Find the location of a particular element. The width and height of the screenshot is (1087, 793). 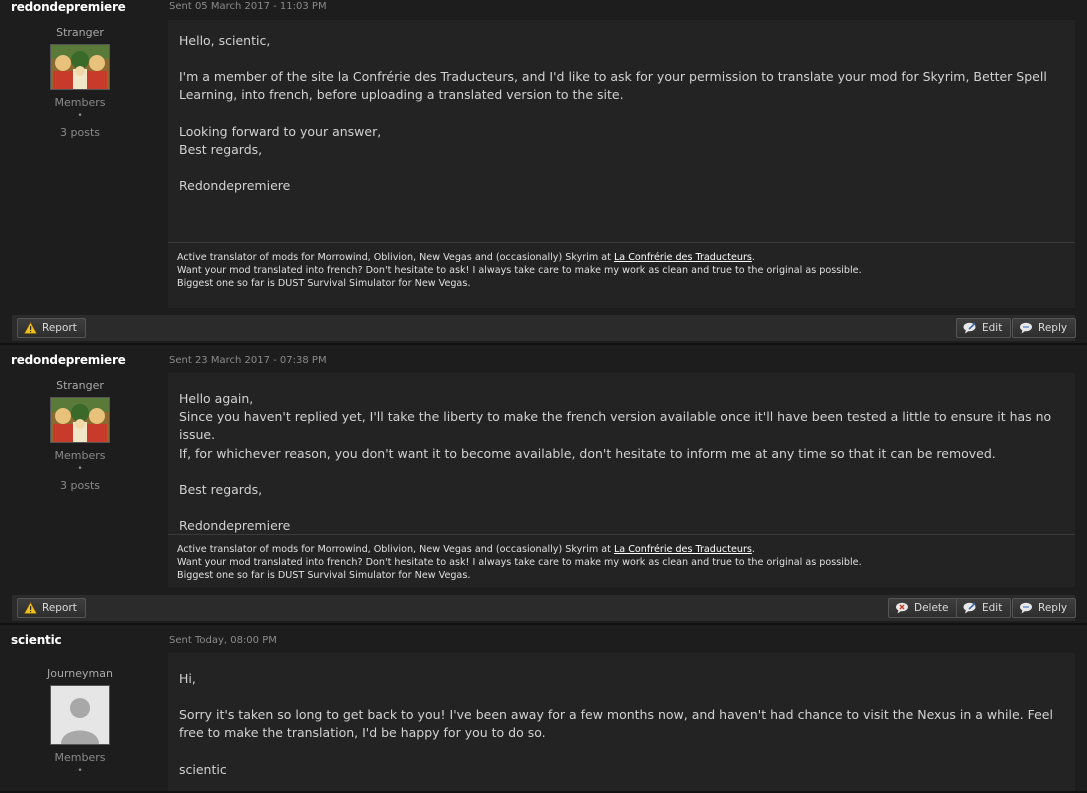

delete-bubble-icon is located at coordinates (902, 608).